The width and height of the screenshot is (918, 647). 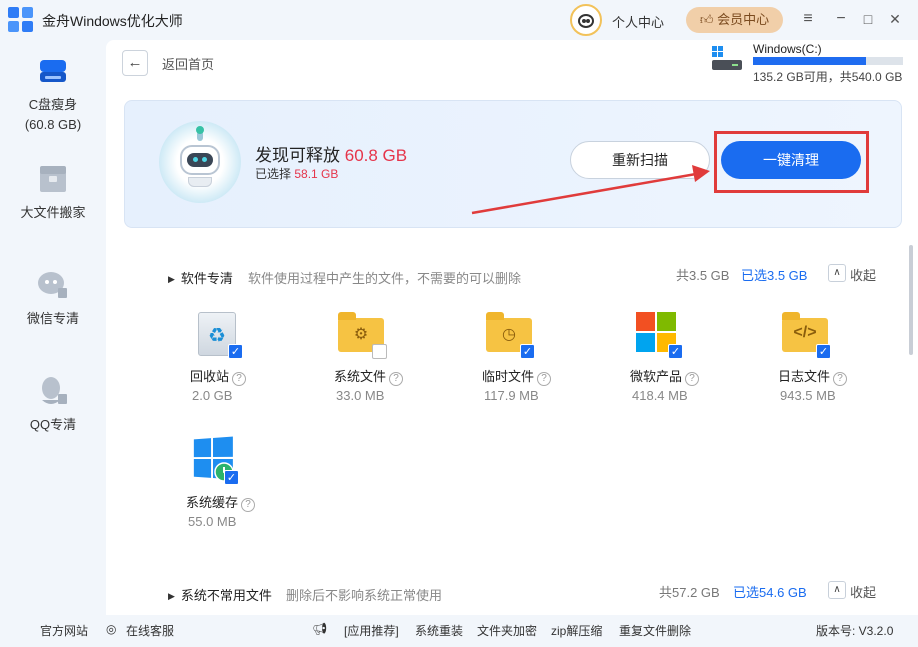 What do you see at coordinates (895, 19) in the screenshot?
I see `close-button: ✕` at bounding box center [895, 19].